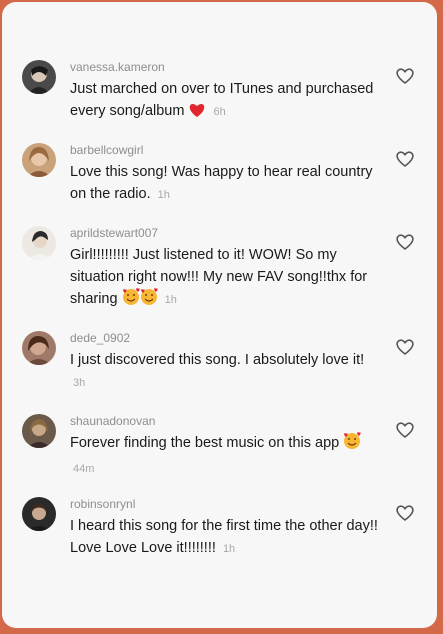 The height and width of the screenshot is (634, 443). Describe the element at coordinates (117, 67) in the screenshot. I see `comment-username: vanessa.kameron` at that location.